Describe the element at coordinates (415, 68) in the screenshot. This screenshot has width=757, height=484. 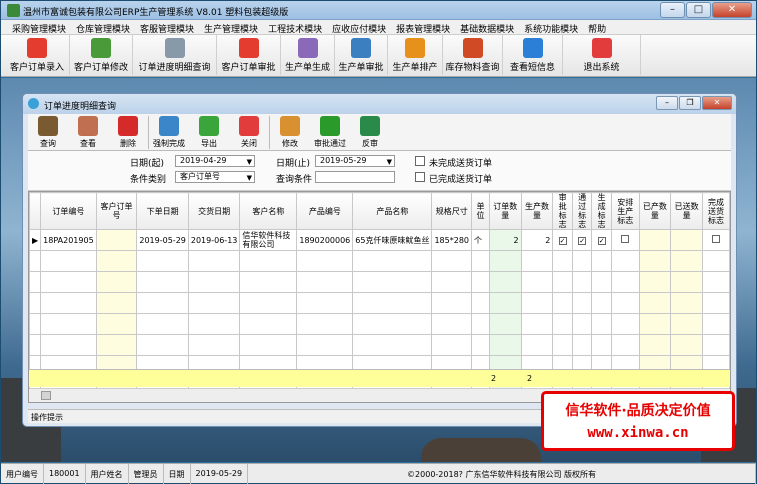
I see `toolbar-label: 生产单排产` at that location.